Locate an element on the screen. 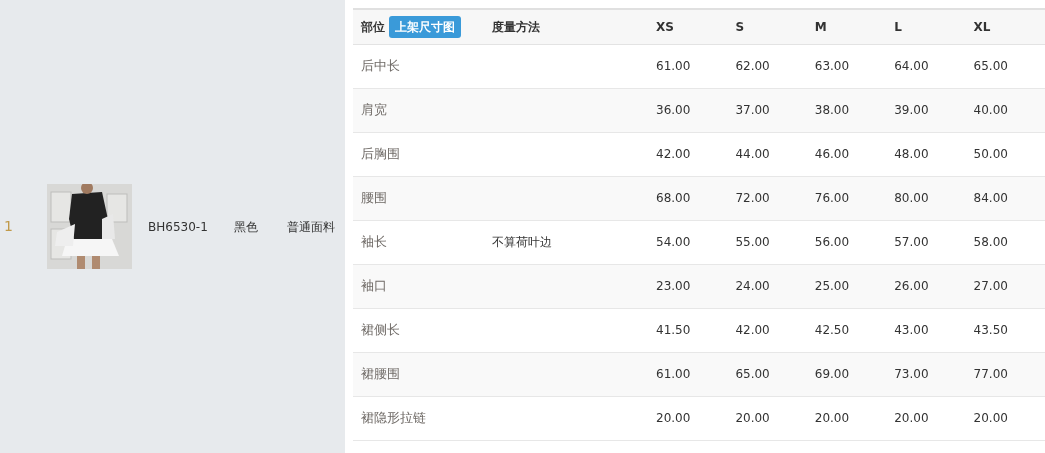 Image resolution: width=1045 pixels, height=453 pixels. table-cell: 68.00 is located at coordinates (688, 198).